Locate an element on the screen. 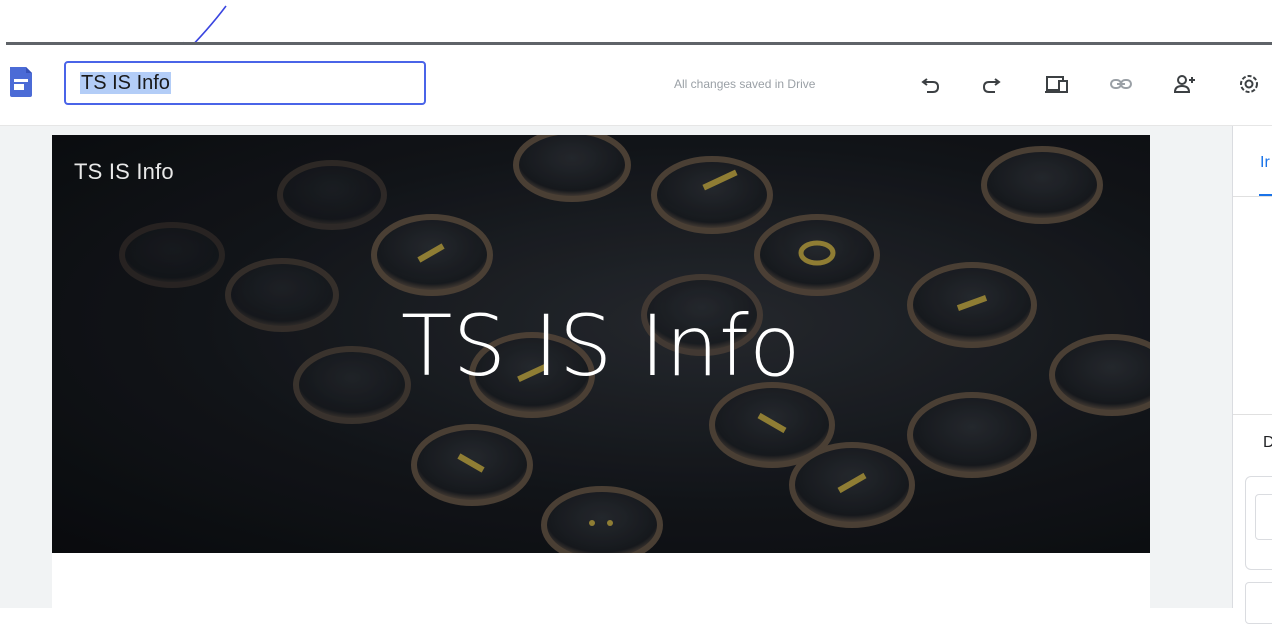  banner-title: TS IS Info is located at coordinates (601, 346).